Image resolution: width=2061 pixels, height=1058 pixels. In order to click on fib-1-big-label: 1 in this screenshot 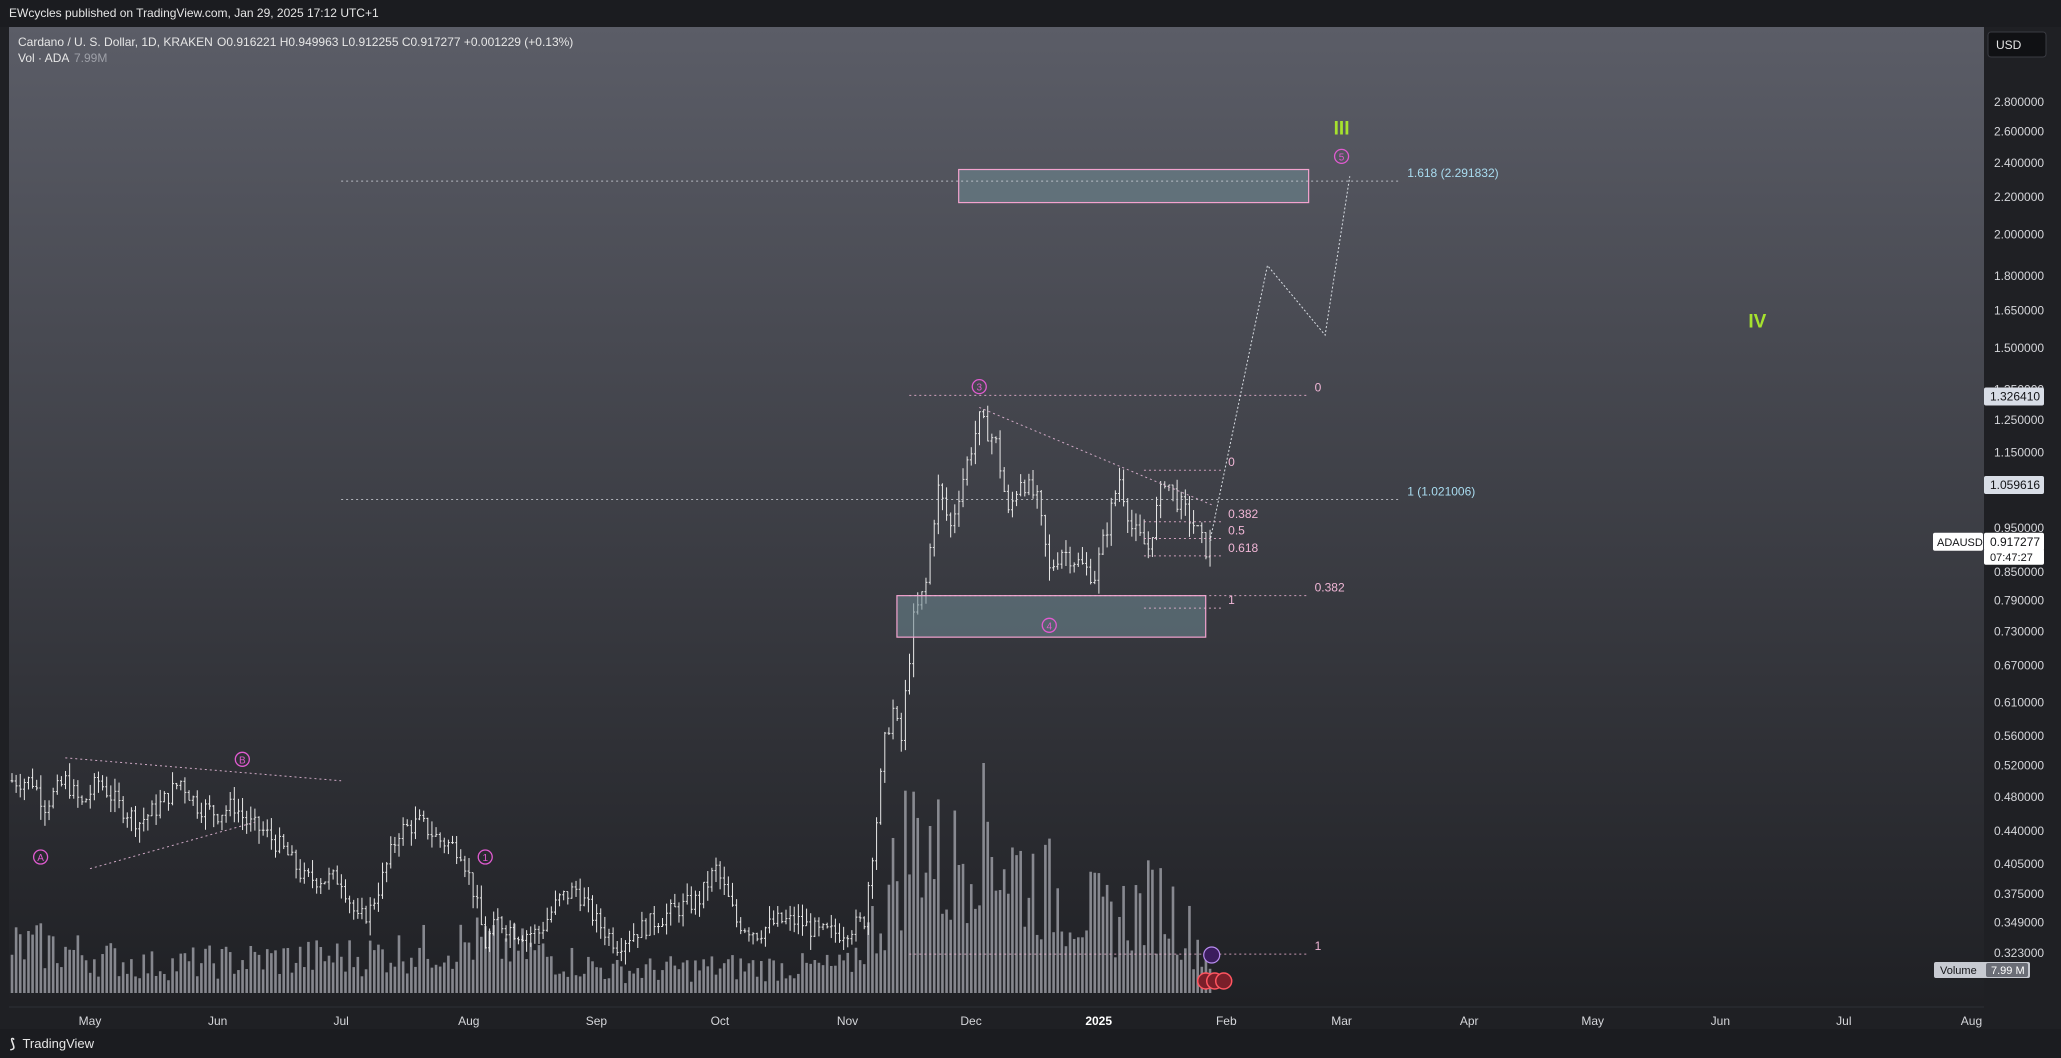, I will do `click(1318, 946)`.